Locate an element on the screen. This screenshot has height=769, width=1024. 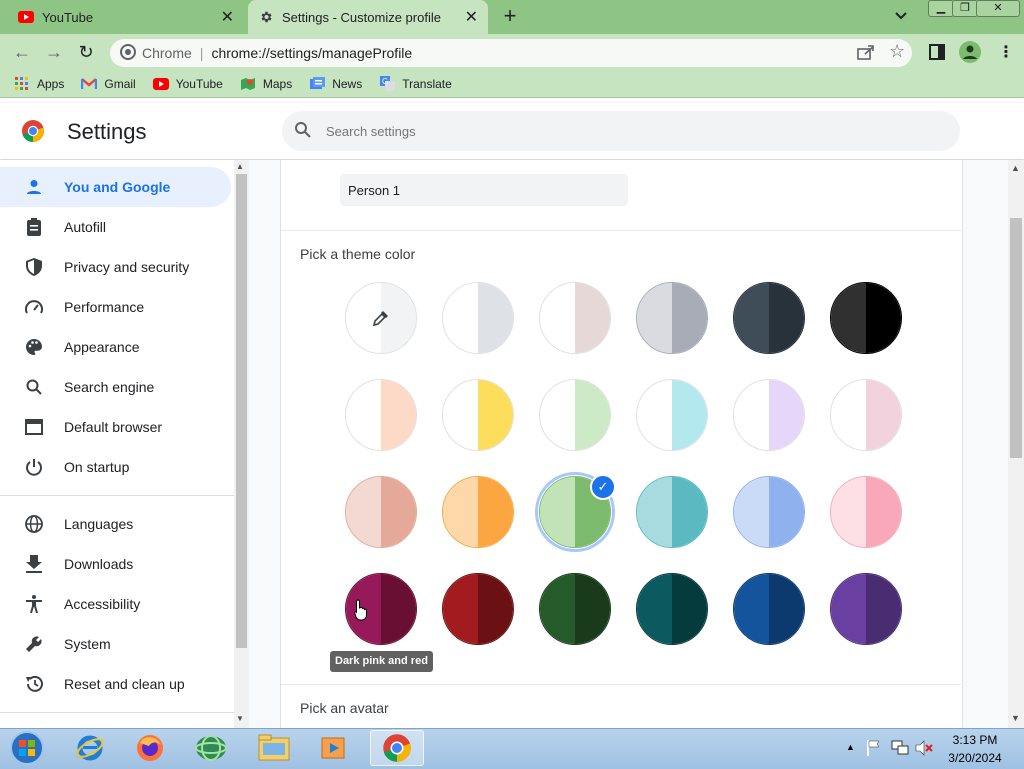
theme-swatch-r2-c4 is located at coordinates (672, 415).